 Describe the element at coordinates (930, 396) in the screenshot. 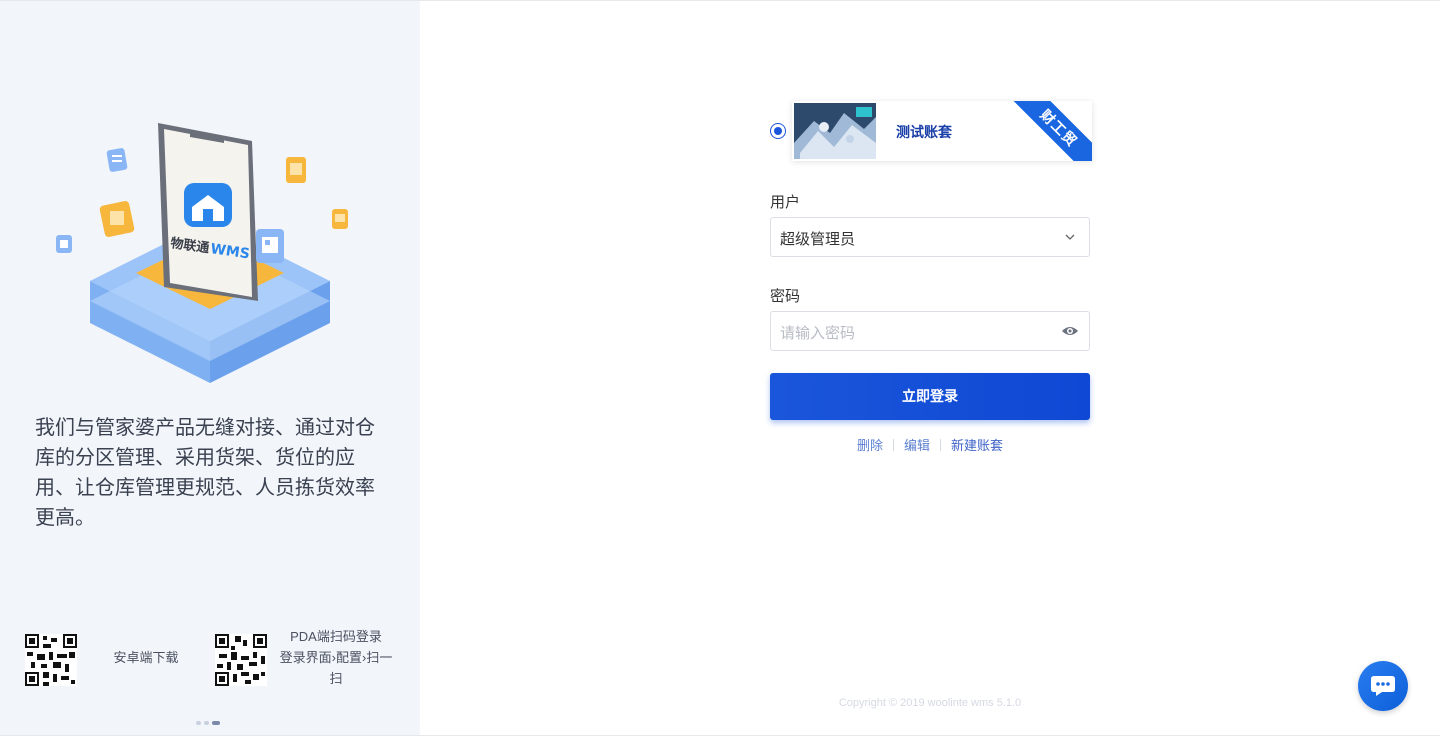

I see `login-button: 立即登录` at that location.